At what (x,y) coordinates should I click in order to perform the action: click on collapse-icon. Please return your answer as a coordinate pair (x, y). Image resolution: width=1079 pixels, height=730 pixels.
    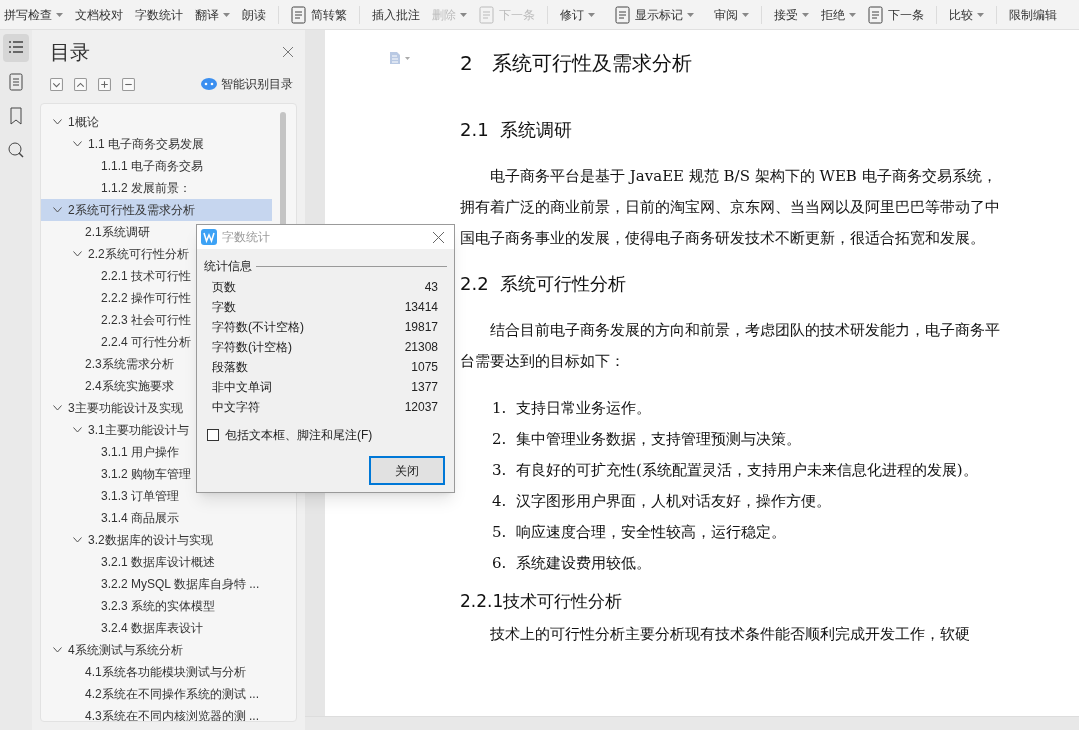
    Looking at the image, I should click on (80, 84).